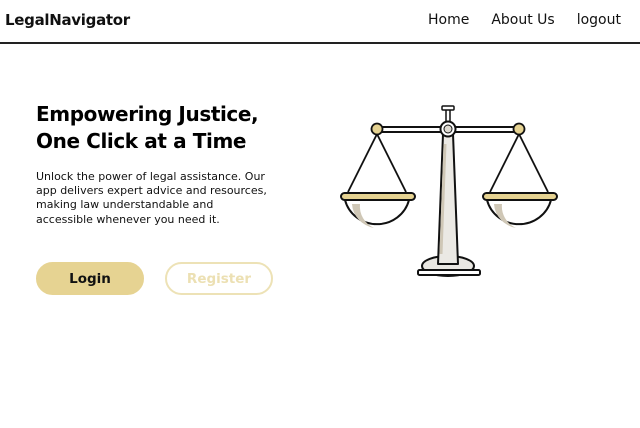  I want to click on hero-title: Empowering Justice, One Click at a Time, so click(166, 128).